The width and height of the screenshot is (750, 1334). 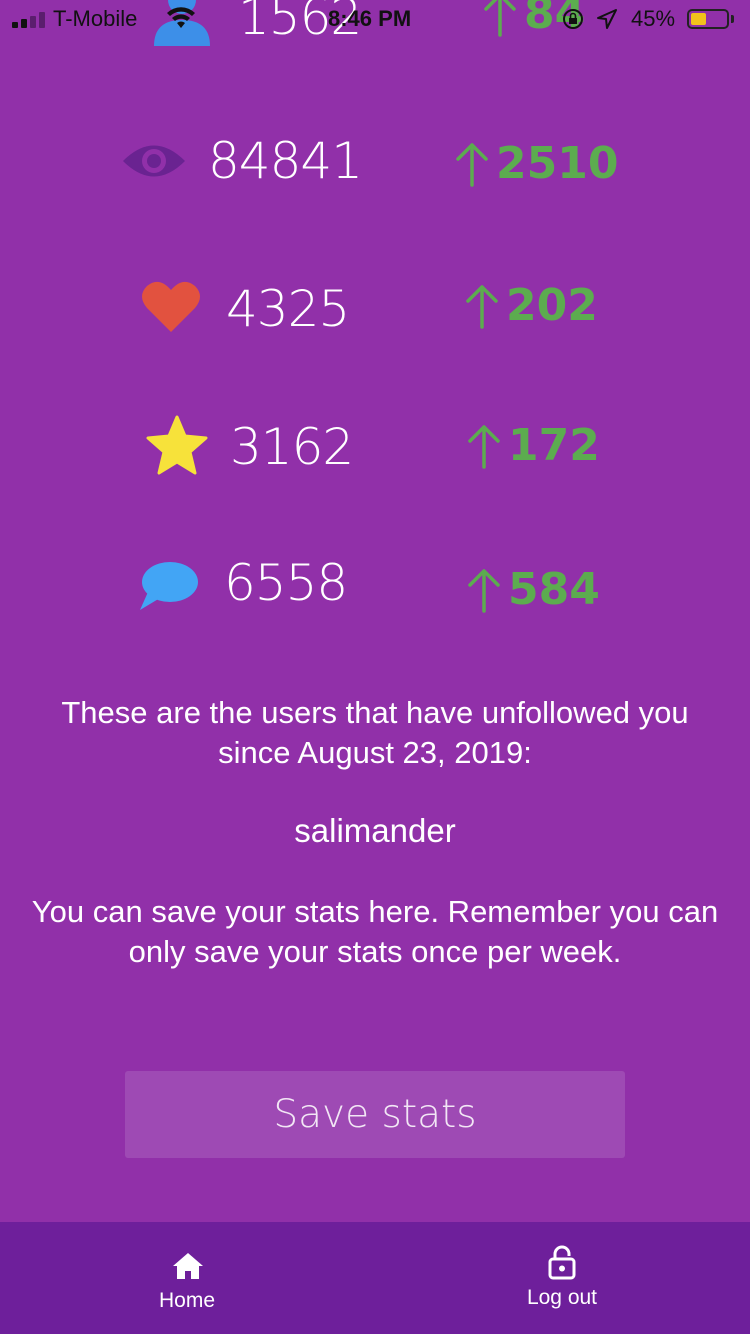 I want to click on stat-delta-views: 2510, so click(x=536, y=163).